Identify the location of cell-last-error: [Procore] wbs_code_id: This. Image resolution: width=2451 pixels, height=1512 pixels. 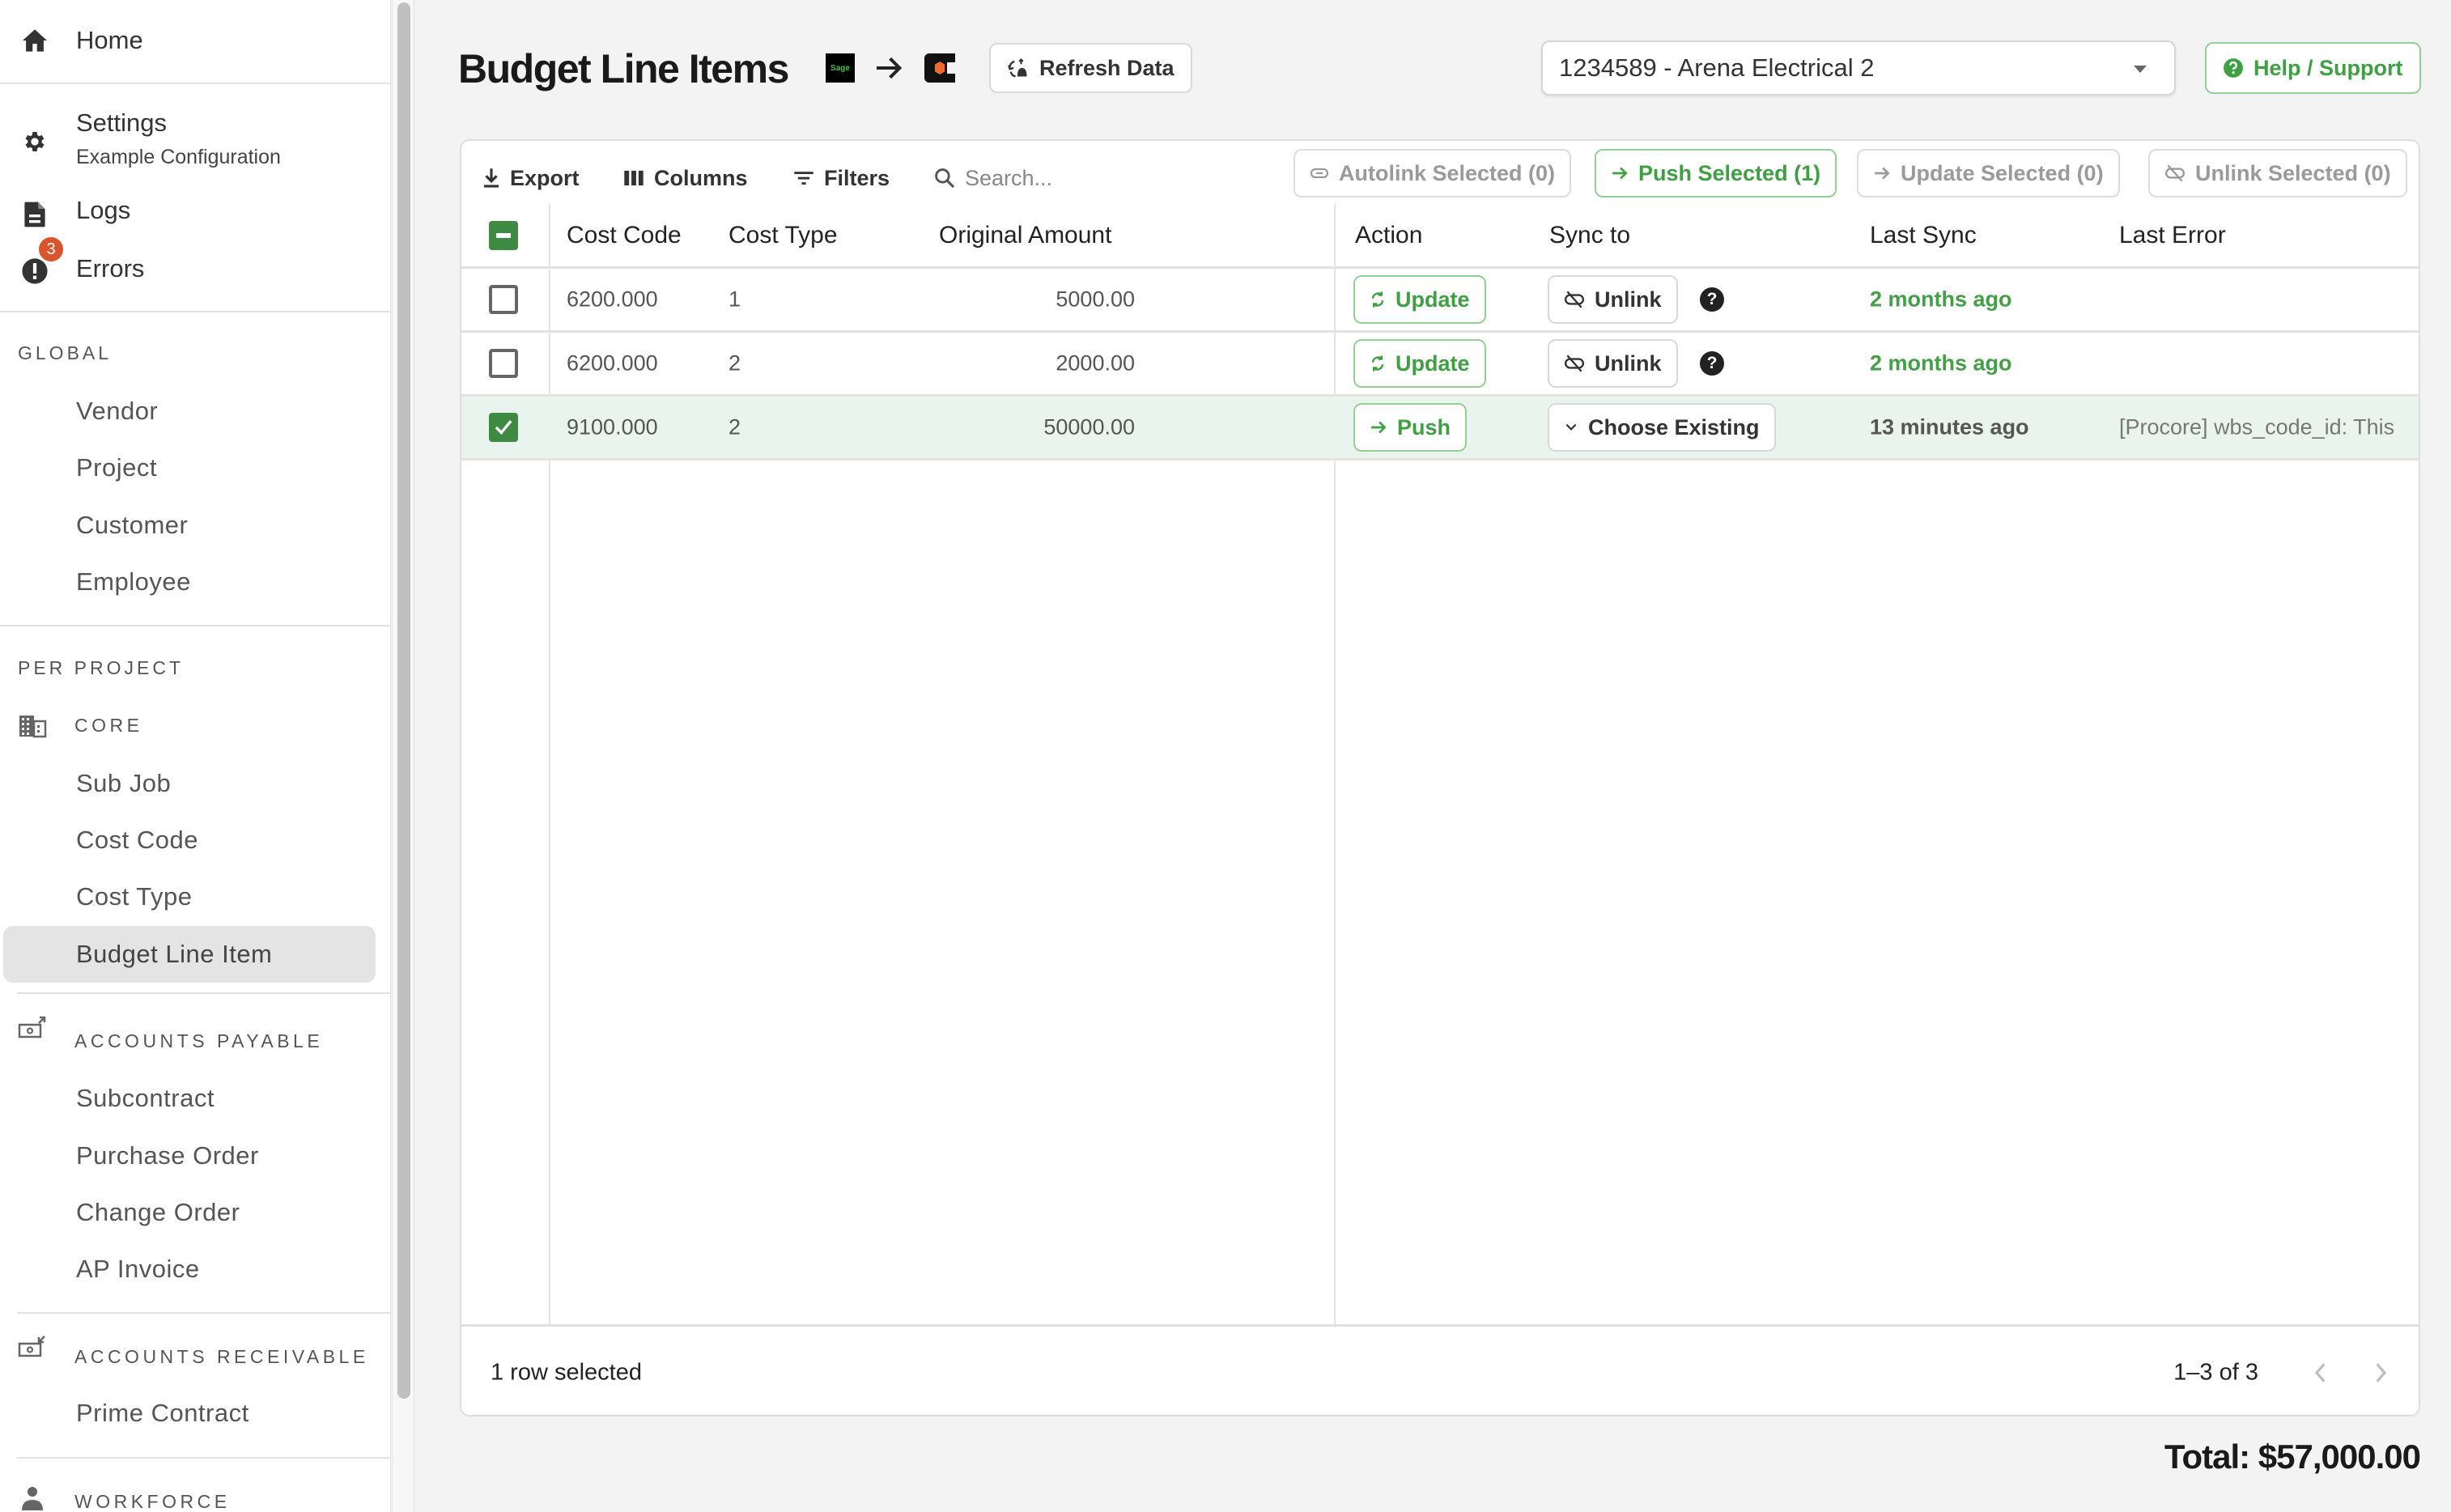
(2257, 427).